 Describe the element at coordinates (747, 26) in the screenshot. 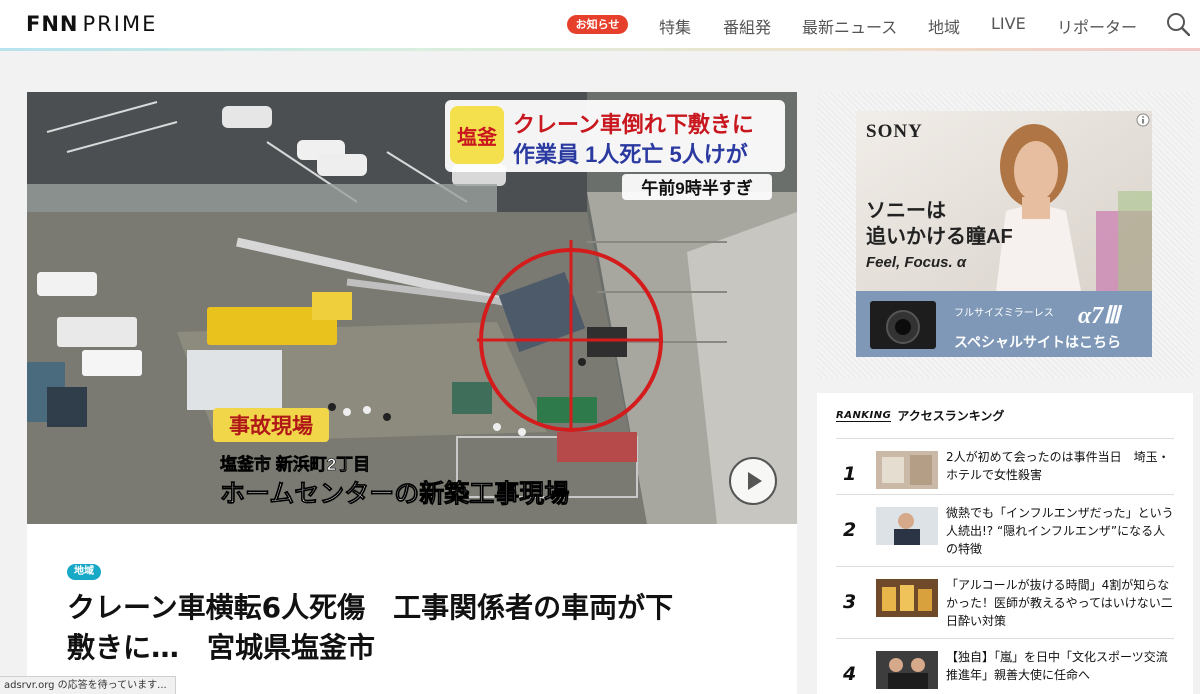

I see `nav-item-programs: 番組発` at that location.